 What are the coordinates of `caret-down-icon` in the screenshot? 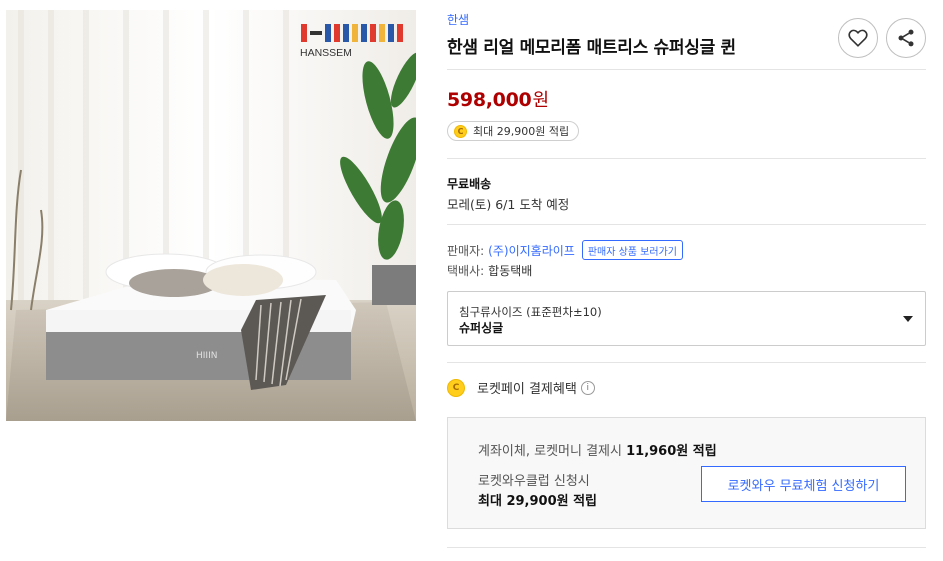 It's located at (908, 319).